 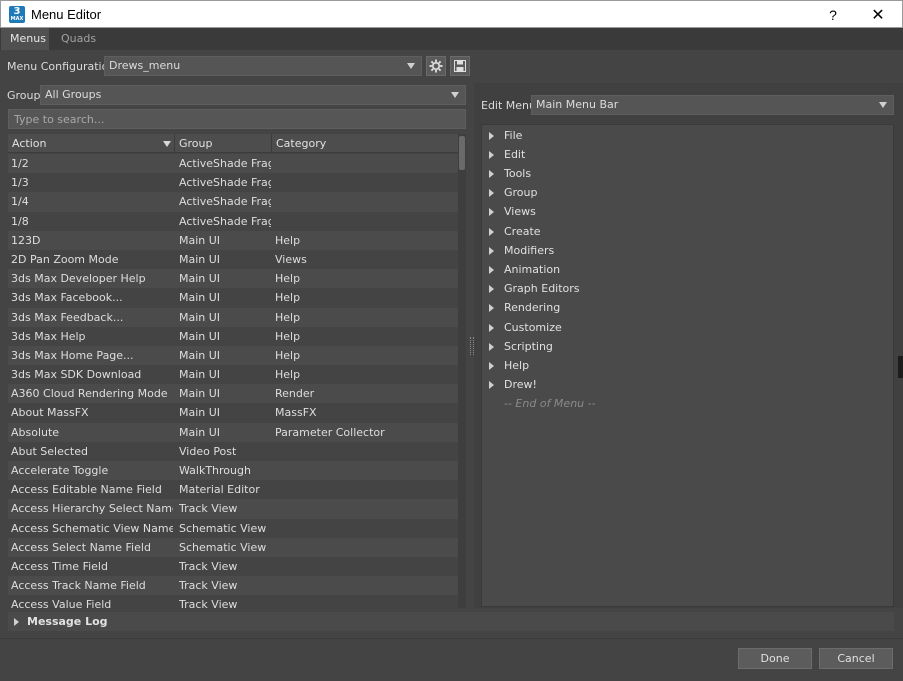 I want to click on table-row: Absolute Main UI Parameter Collector, so click(x=233, y=432).